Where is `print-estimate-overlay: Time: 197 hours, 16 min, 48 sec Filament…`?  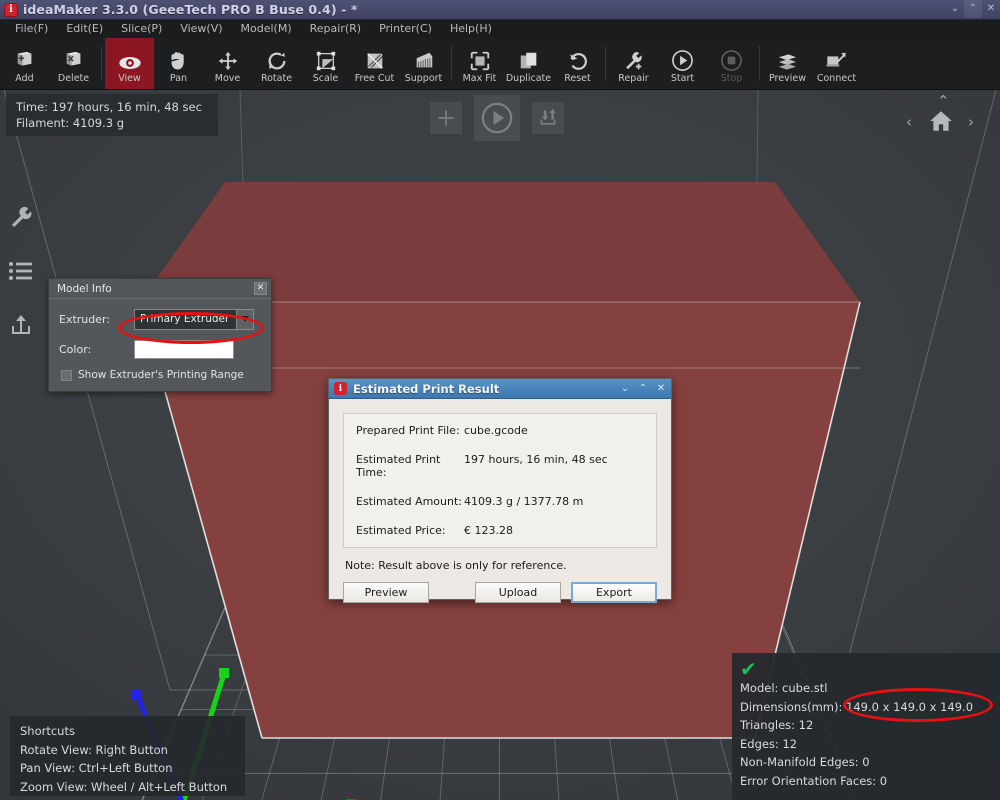 print-estimate-overlay: Time: 197 hours, 16 min, 48 sec Filament… is located at coordinates (112, 115).